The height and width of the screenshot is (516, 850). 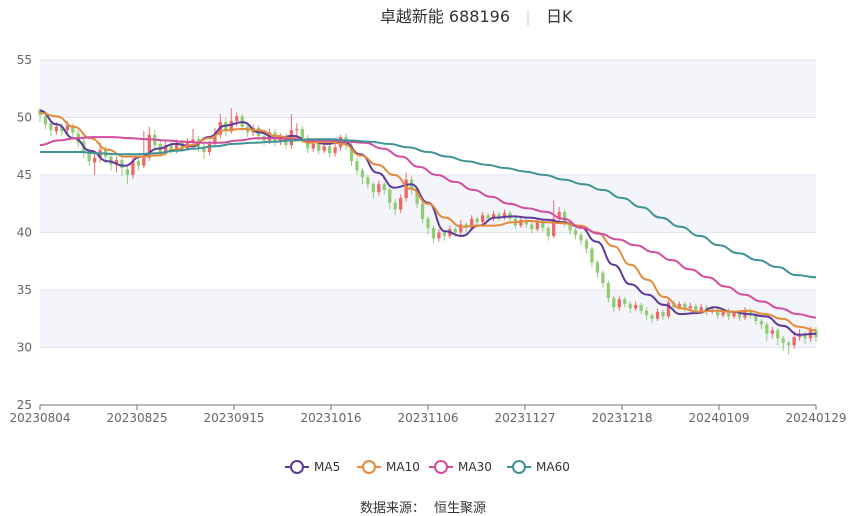 What do you see at coordinates (327, 467) in the screenshot?
I see `legend-label: MA5` at bounding box center [327, 467].